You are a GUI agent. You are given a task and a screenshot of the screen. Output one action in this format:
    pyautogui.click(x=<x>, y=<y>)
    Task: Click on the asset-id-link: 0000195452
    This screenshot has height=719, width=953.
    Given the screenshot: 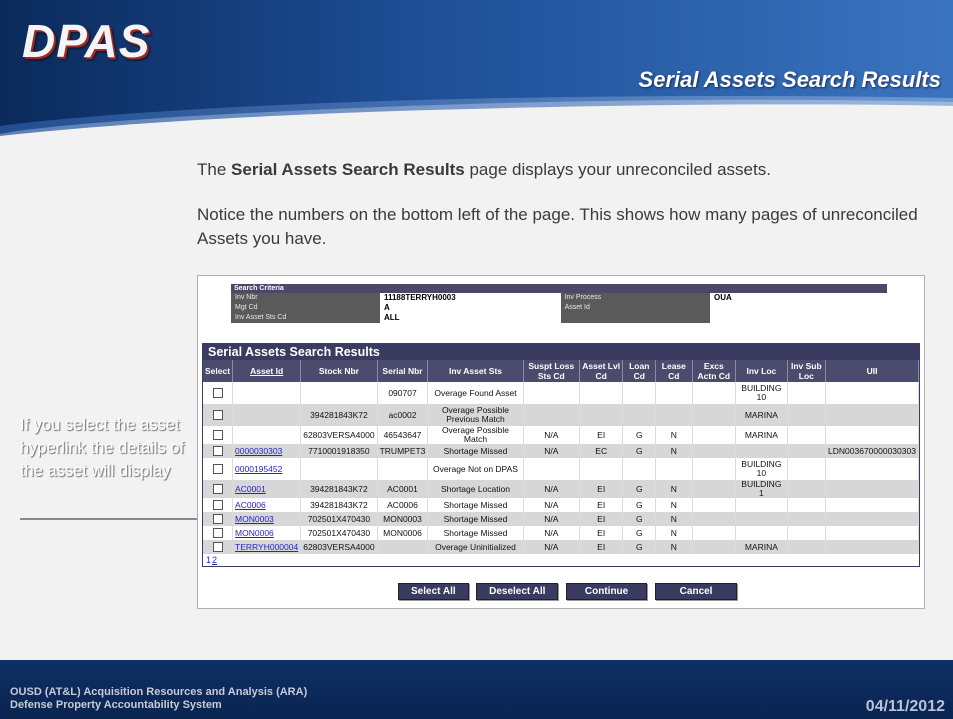 What is the action you would take?
    pyautogui.click(x=258, y=469)
    